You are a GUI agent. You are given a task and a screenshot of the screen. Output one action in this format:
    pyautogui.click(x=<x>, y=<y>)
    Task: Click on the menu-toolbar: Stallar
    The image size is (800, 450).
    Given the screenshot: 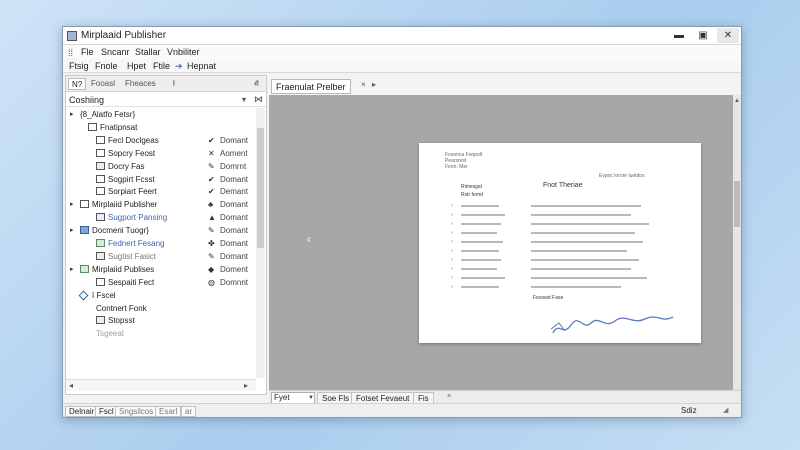 What is the action you would take?
    pyautogui.click(x=148, y=52)
    